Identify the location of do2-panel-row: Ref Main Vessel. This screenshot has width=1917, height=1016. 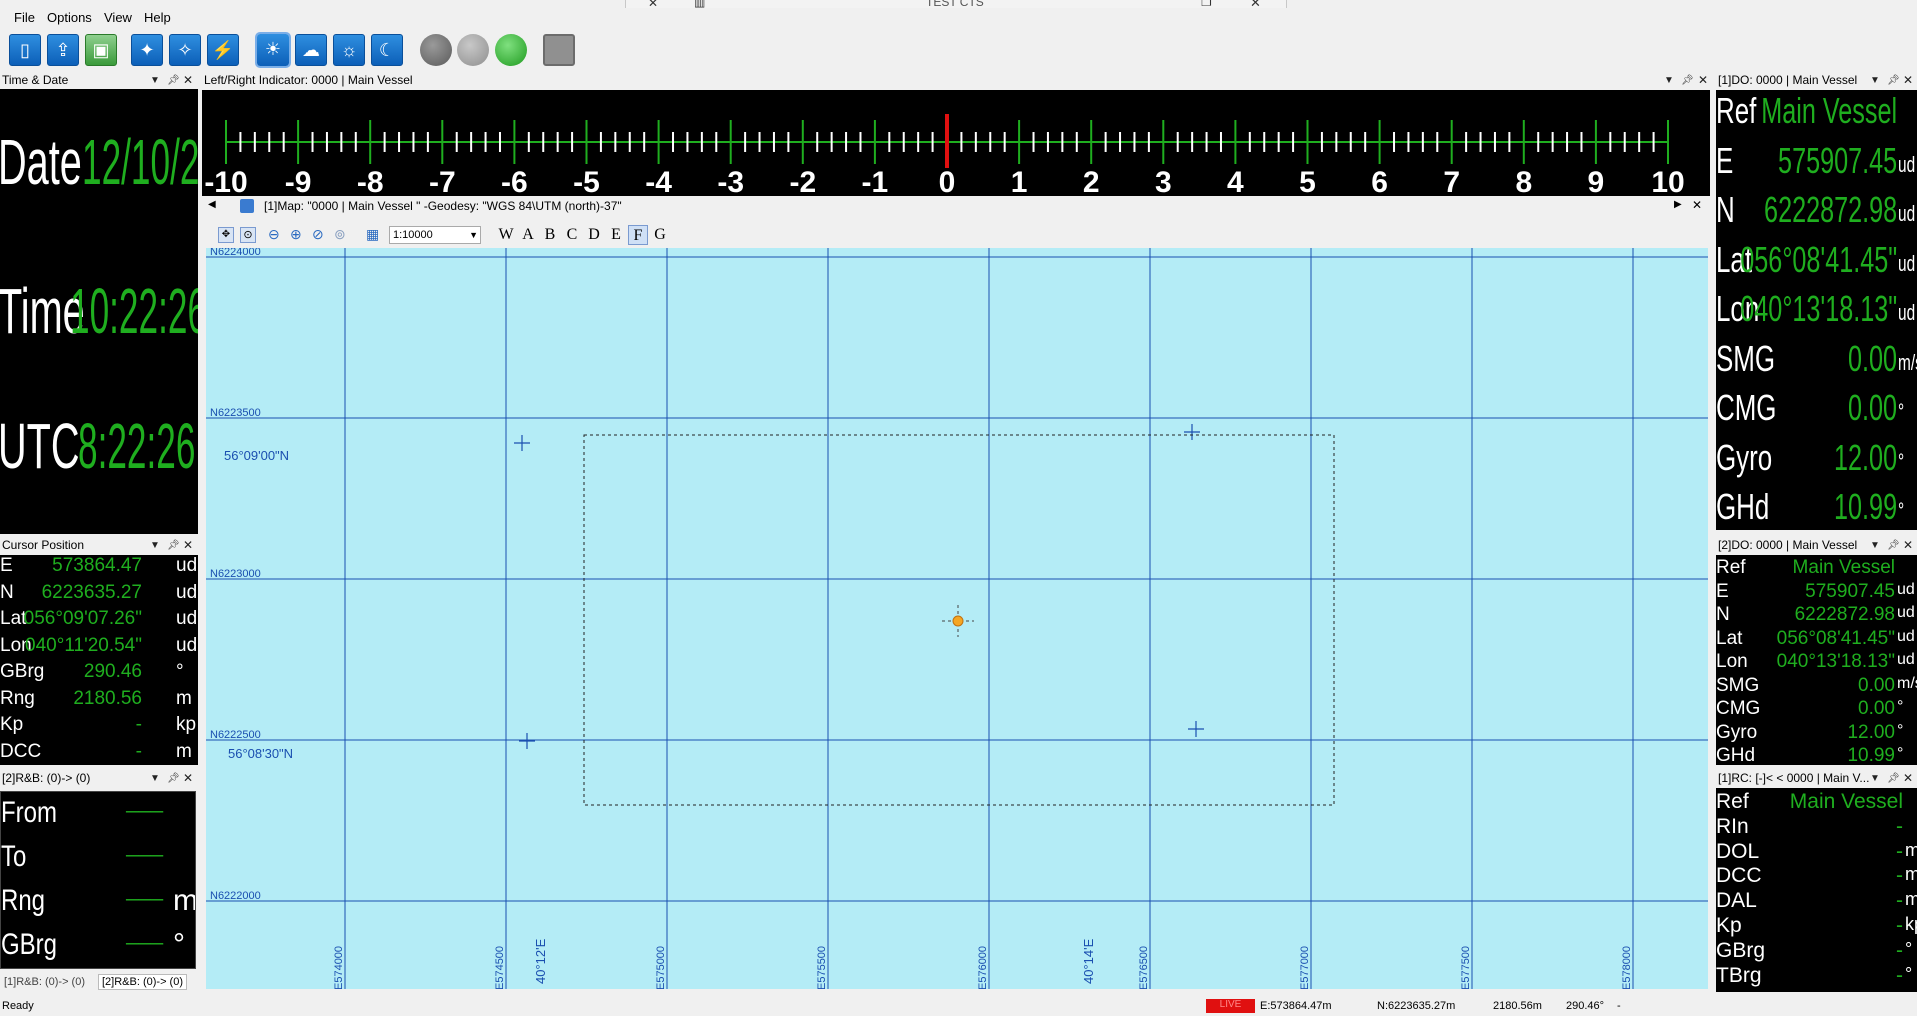
(1816, 569).